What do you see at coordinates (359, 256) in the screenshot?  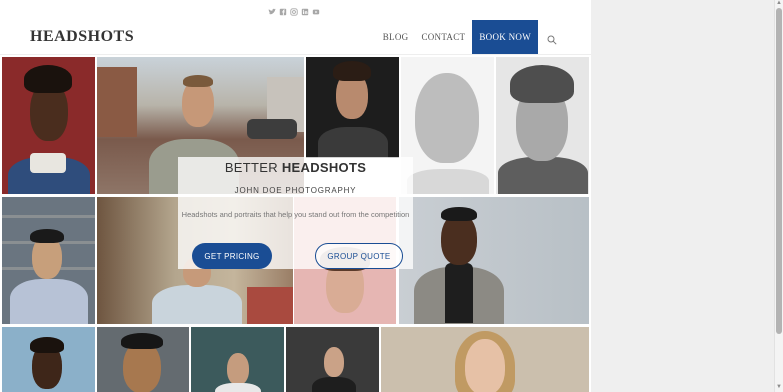 I see `group-quote-button: GROUP QUOTE` at bounding box center [359, 256].